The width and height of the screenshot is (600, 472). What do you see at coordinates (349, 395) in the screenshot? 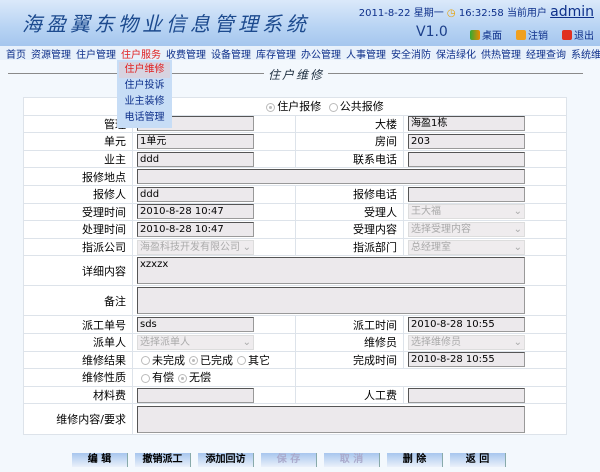
I see `field-label: 人工费` at bounding box center [349, 395].